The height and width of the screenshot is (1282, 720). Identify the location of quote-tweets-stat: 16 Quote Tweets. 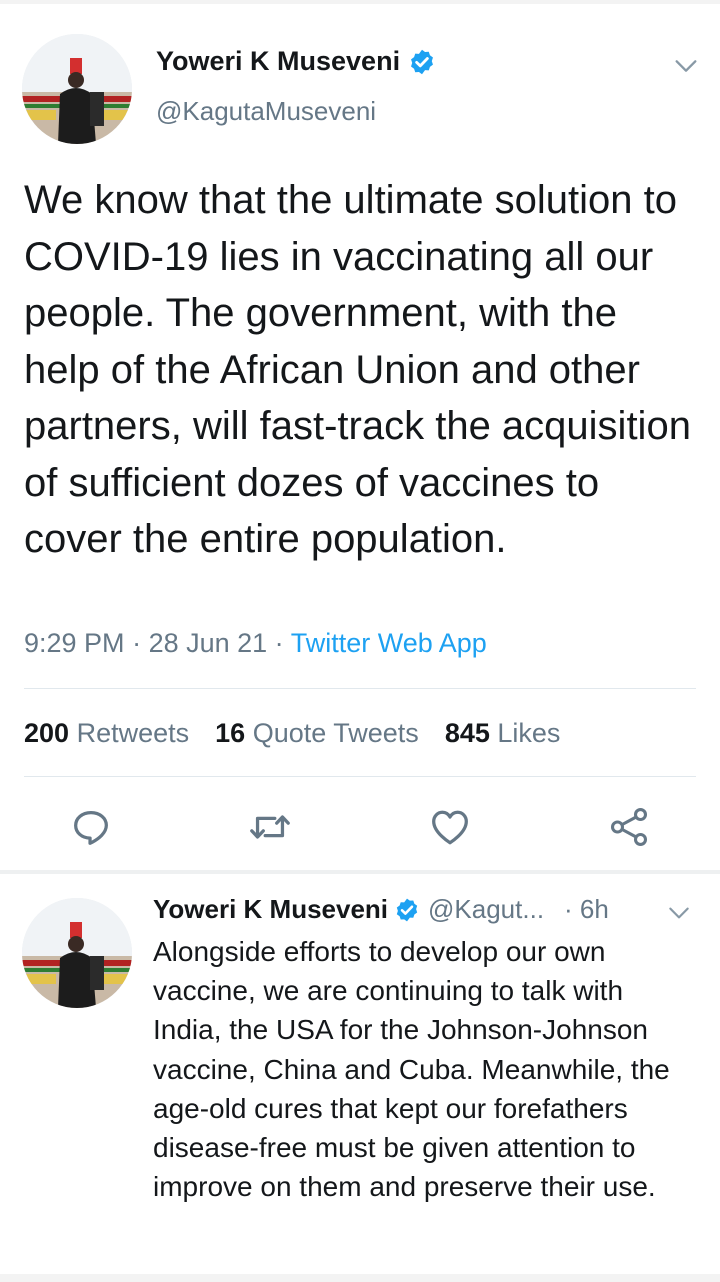
(317, 733).